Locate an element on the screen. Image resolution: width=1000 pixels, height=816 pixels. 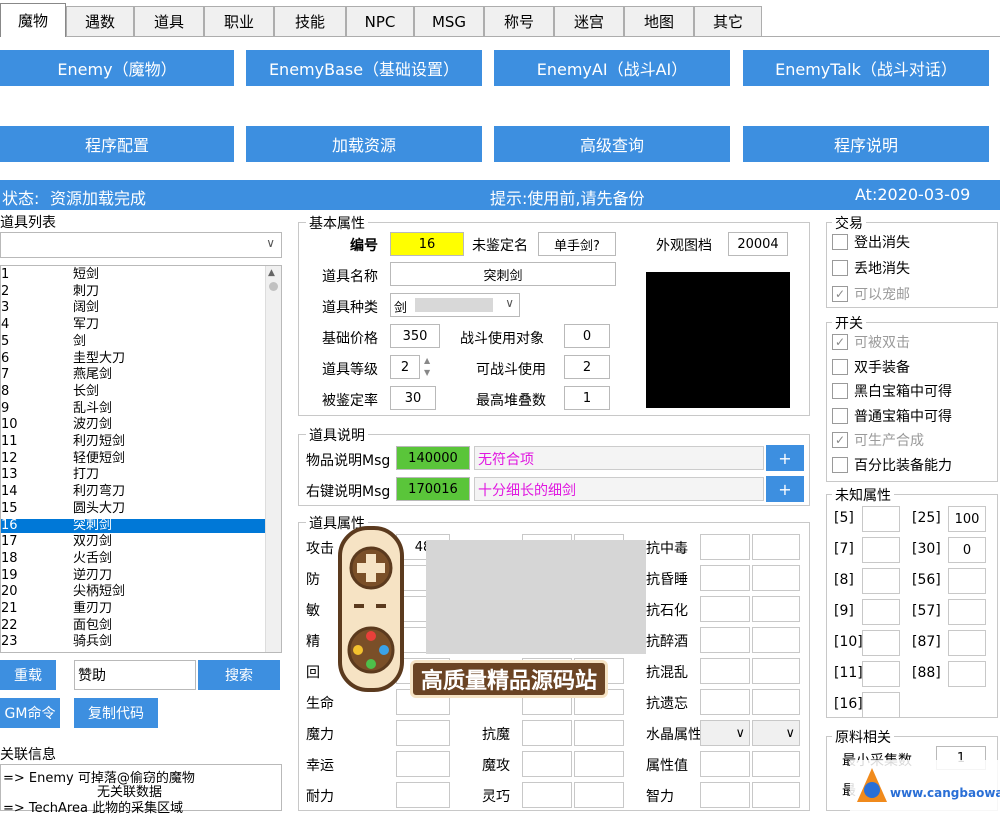
add-item-desc-button: + is located at coordinates (785, 458).